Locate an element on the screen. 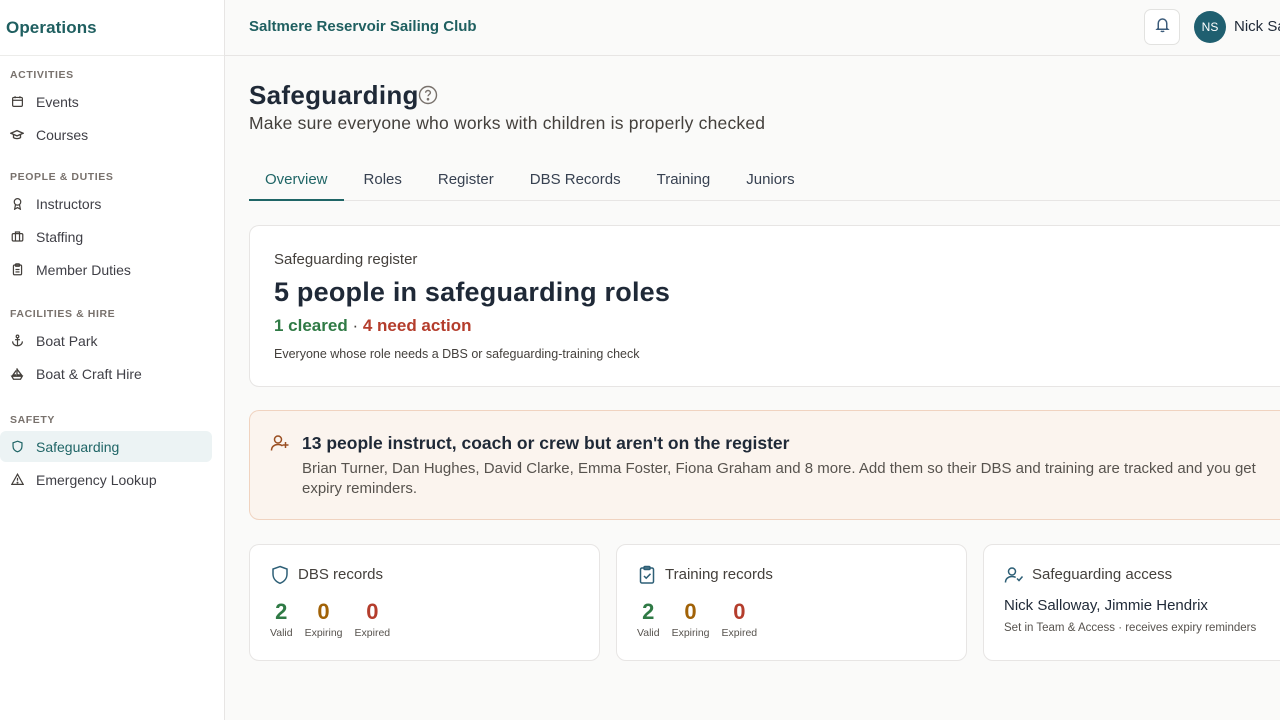  sidebar-title: Operations is located at coordinates (112, 28).